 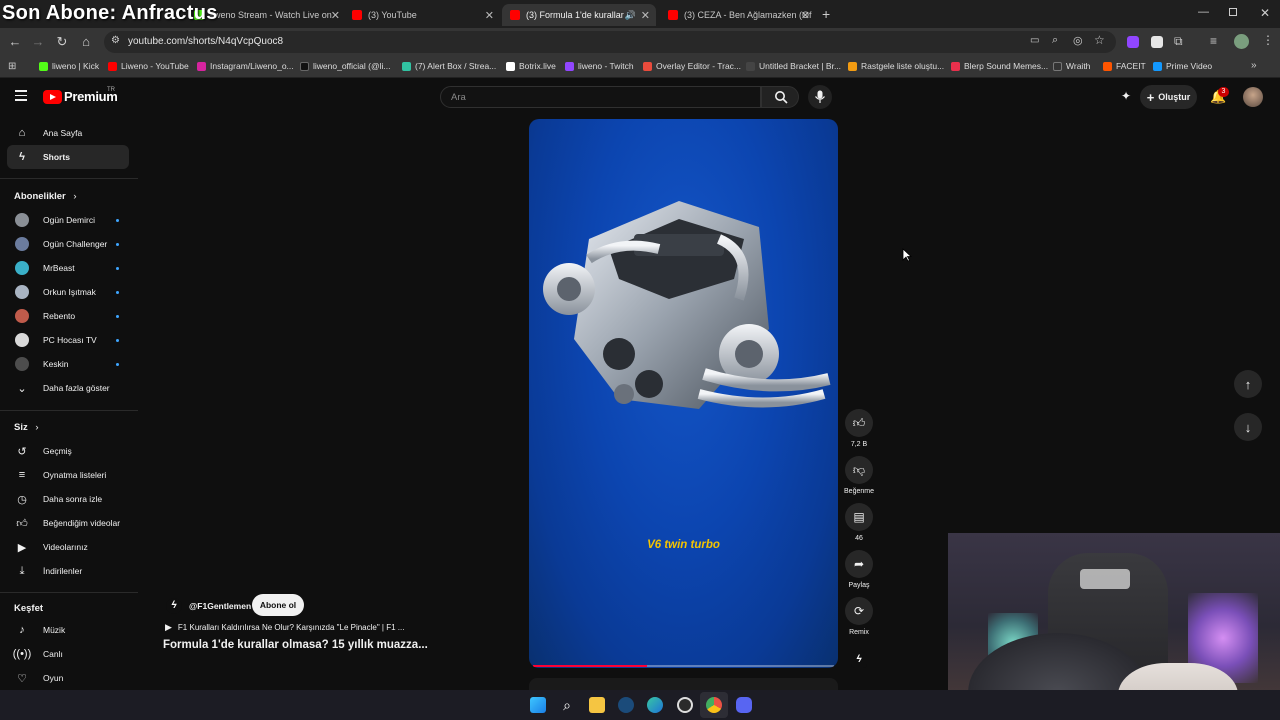 I want to click on sidebar-item-live: ((•)) Canlı, so click(x=68, y=654).